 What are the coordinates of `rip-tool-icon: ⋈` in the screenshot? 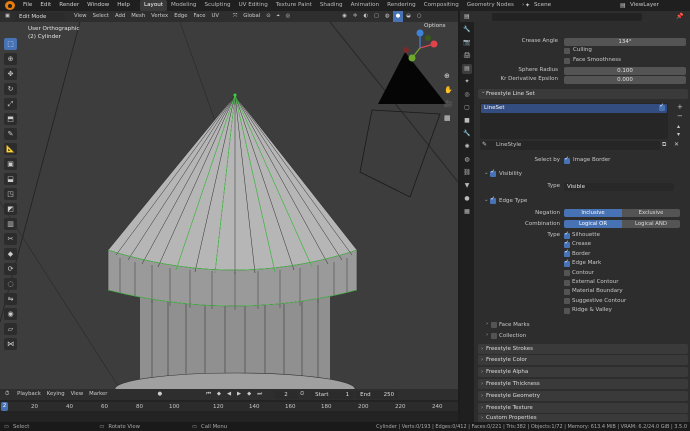 It's located at (10, 344).